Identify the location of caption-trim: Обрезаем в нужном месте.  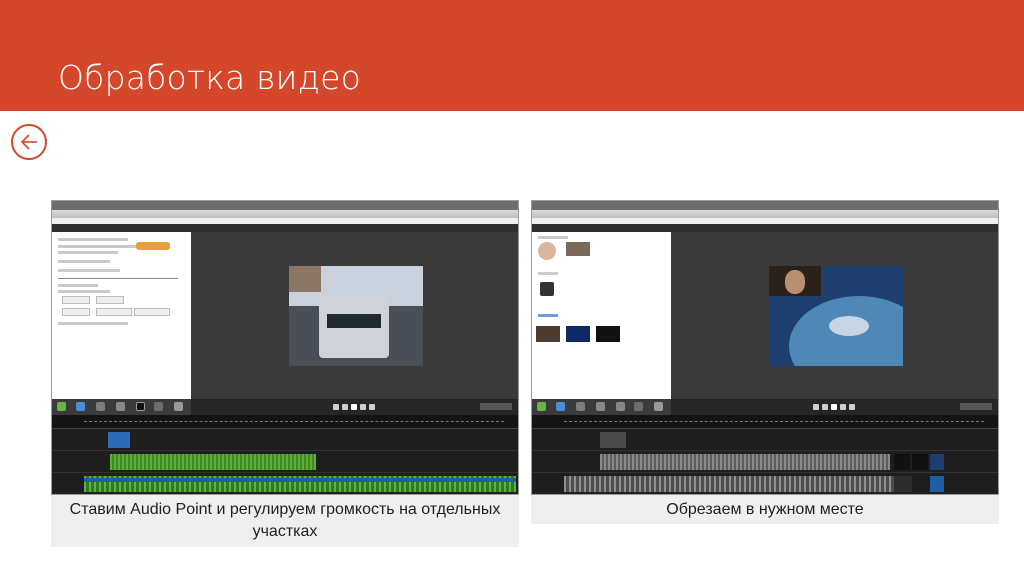
(765, 509).